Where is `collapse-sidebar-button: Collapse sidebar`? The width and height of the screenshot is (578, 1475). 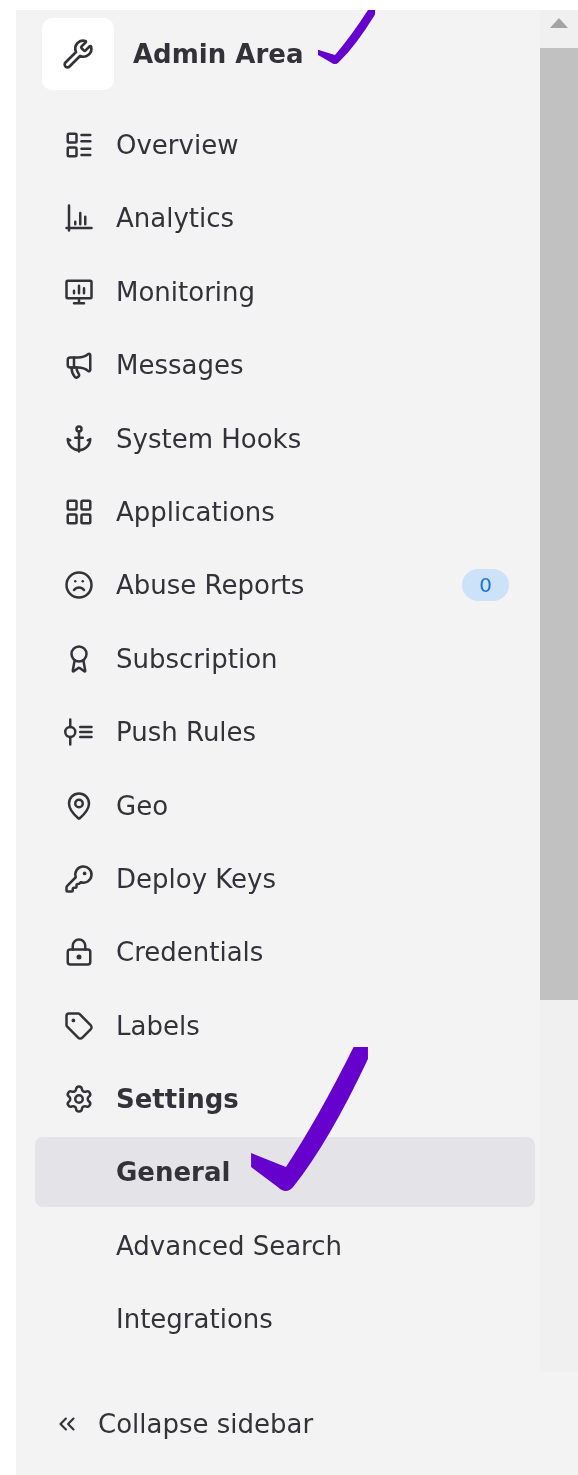
collapse-sidebar-button: Collapse sidebar is located at coordinates (297, 1423).